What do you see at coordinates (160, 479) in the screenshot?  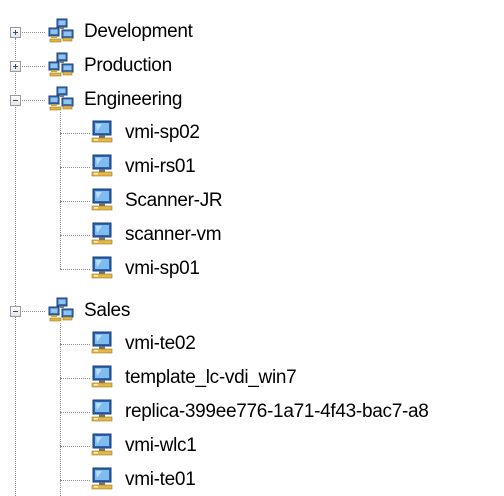 I see `tree-item-label: vmi-te01` at bounding box center [160, 479].